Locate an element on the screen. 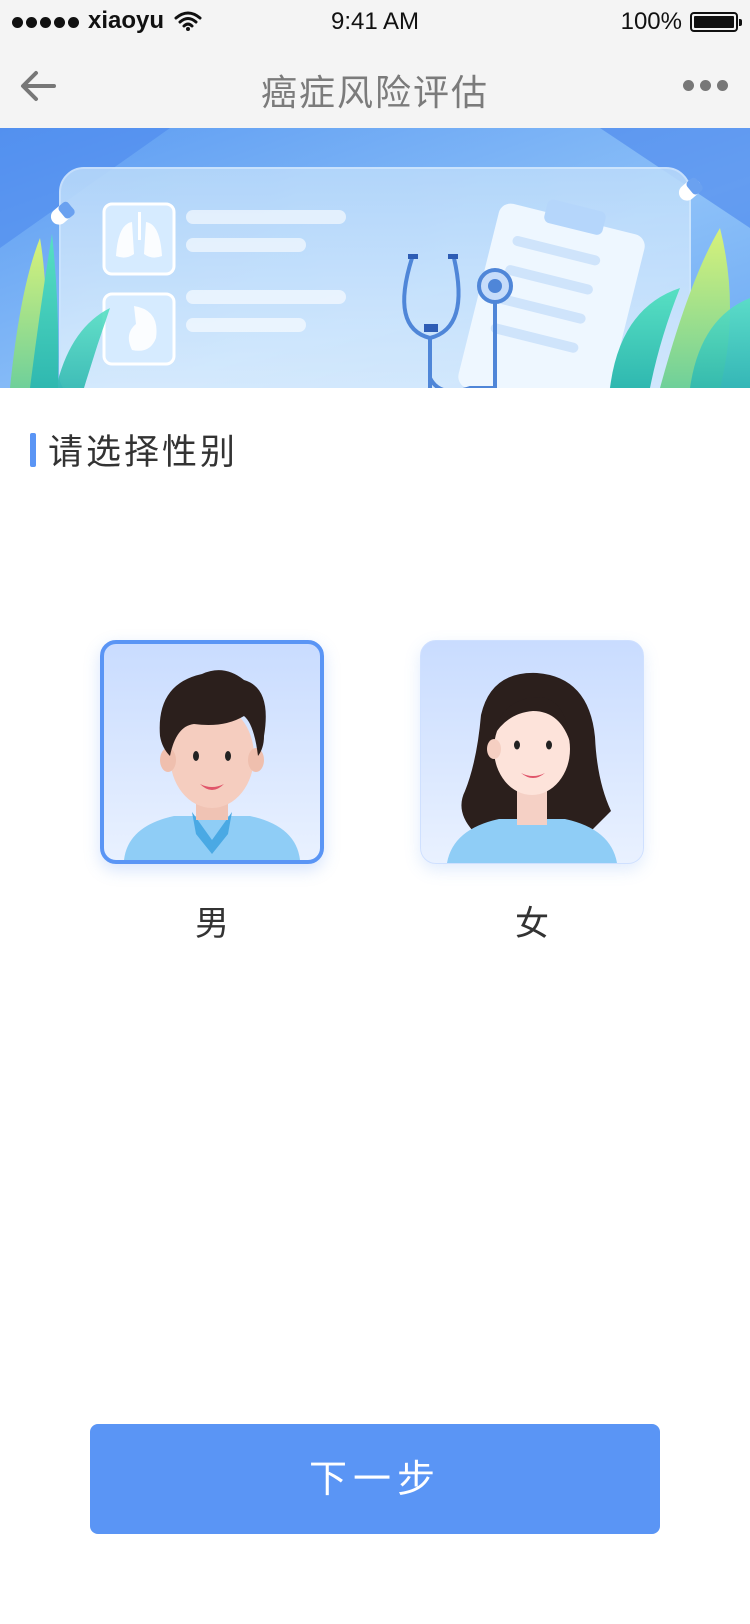 The width and height of the screenshot is (750, 1624). gender-card-female is located at coordinates (532, 752).